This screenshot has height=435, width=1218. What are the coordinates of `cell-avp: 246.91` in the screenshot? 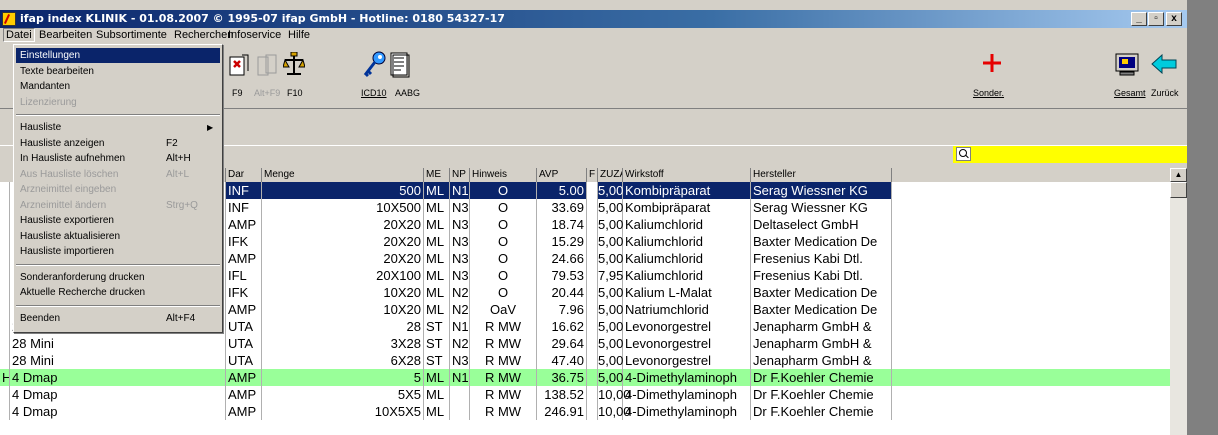 It's located at (562, 411).